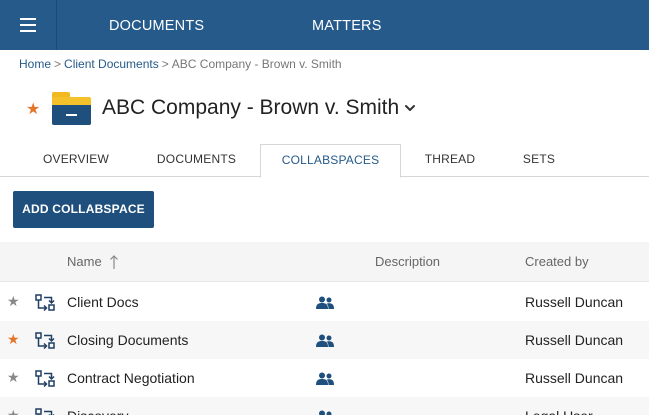  Describe the element at coordinates (103, 302) in the screenshot. I see `collabspace-name: Client Docs` at that location.